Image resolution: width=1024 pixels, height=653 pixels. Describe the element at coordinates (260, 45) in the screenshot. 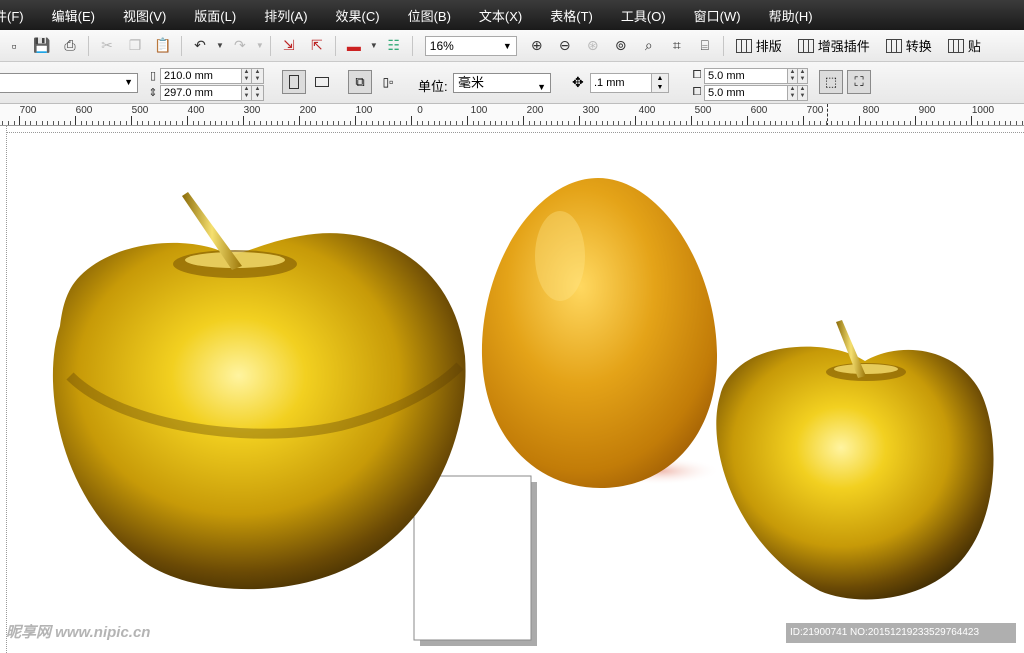

I see `redo-dropdown-icon: ▼` at that location.